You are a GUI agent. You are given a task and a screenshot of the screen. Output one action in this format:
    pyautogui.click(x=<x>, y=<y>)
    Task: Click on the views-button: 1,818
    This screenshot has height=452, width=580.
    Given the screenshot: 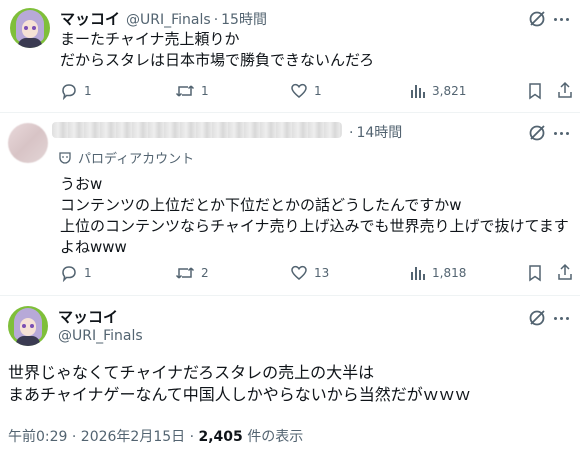 What is the action you would take?
    pyautogui.click(x=438, y=273)
    